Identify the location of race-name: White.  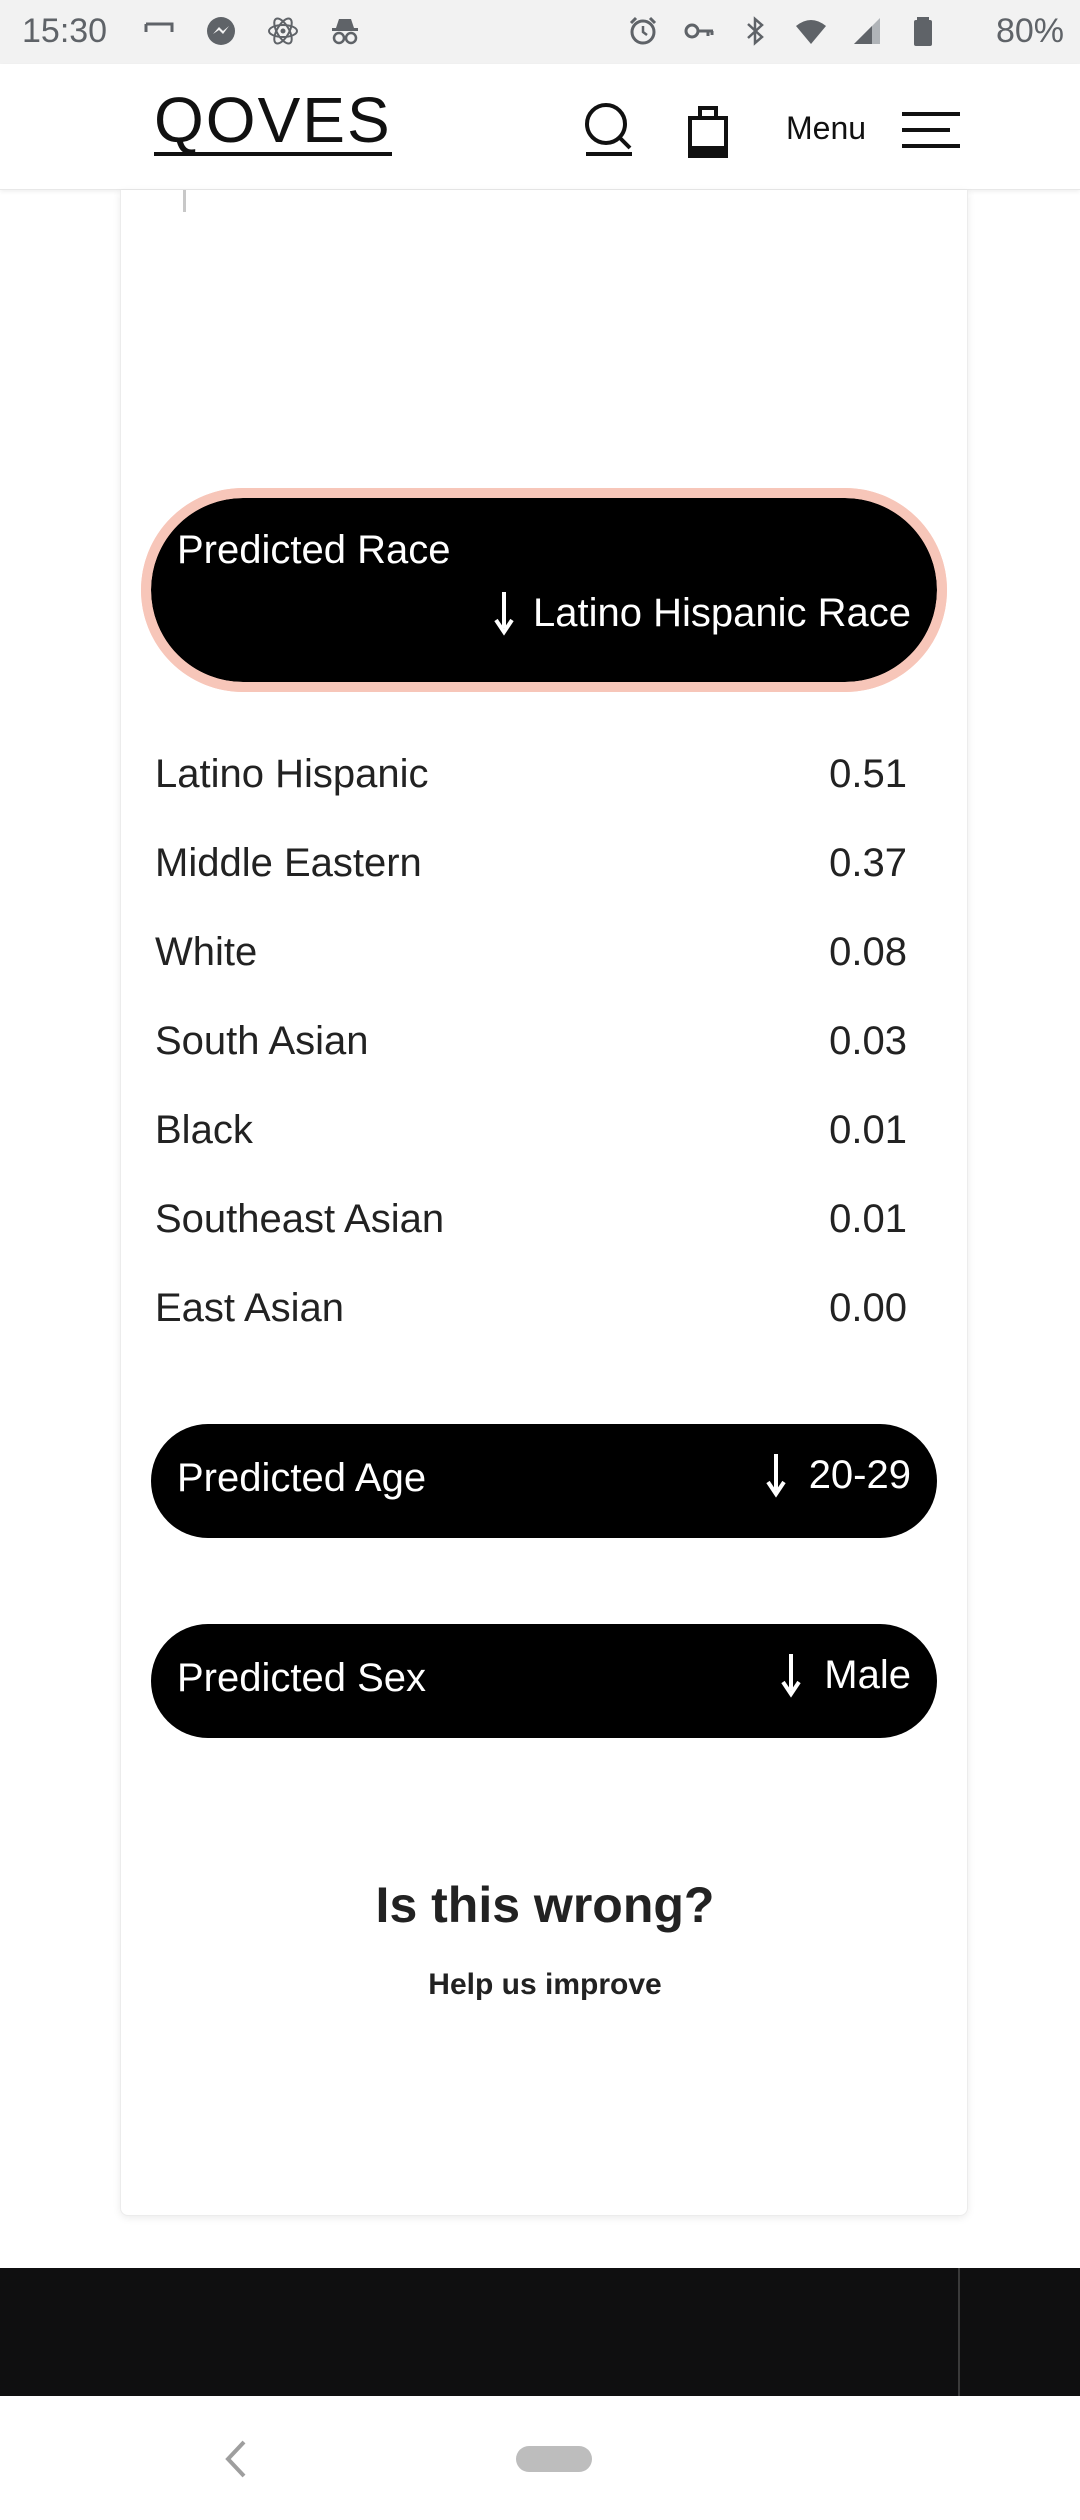
(206, 952).